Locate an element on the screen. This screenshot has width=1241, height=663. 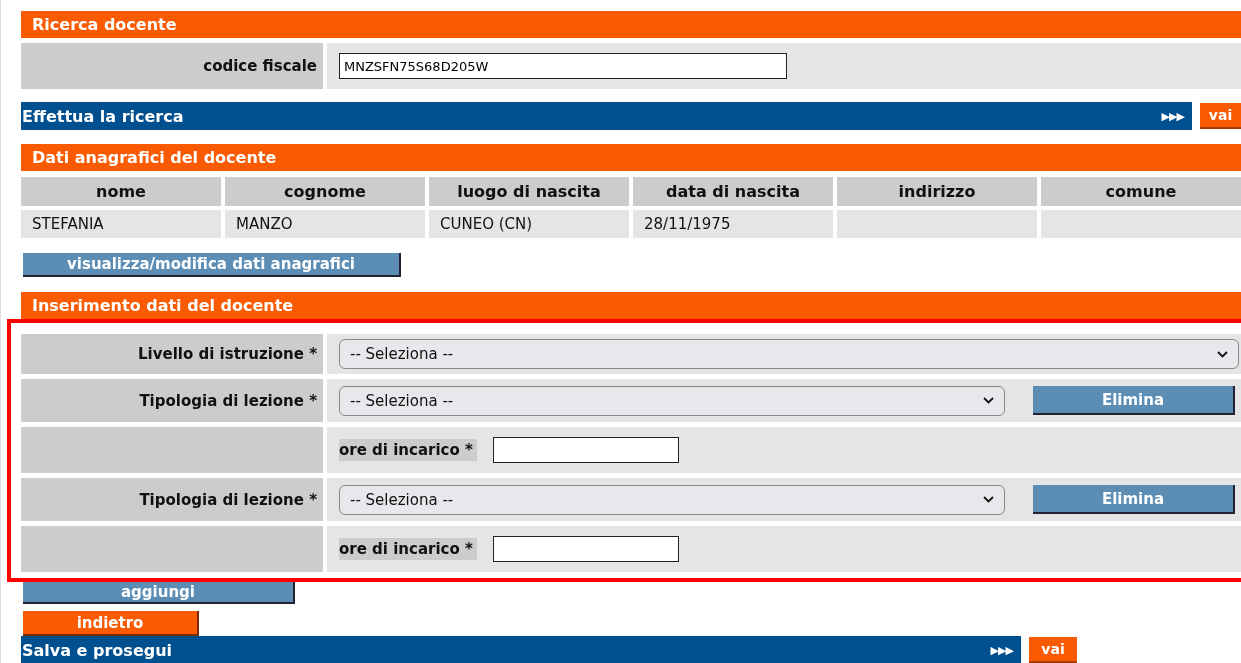
tax-code-field: MNZSFN75S68D205W is located at coordinates (563, 66).